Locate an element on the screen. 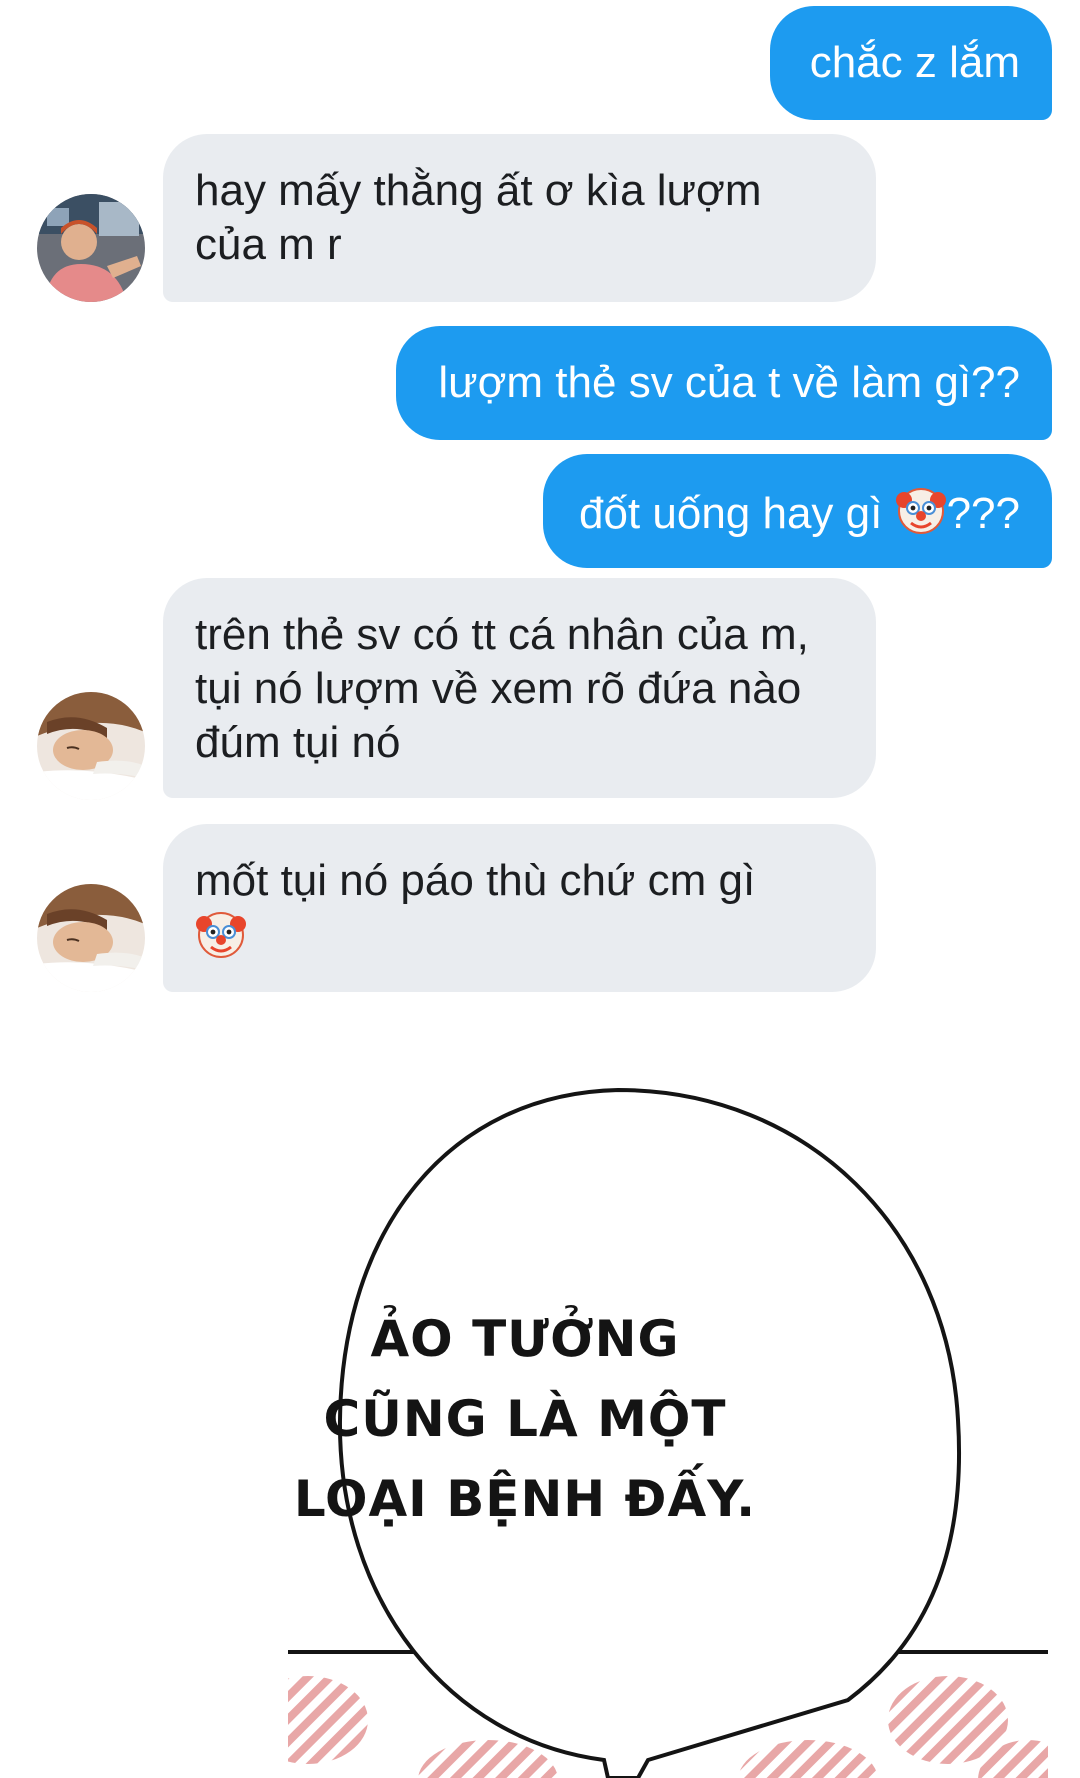 The width and height of the screenshot is (1080, 1778). received-message-bubble: hay mấy thằng ất ơ kìa lượm của m r is located at coordinates (519, 218).